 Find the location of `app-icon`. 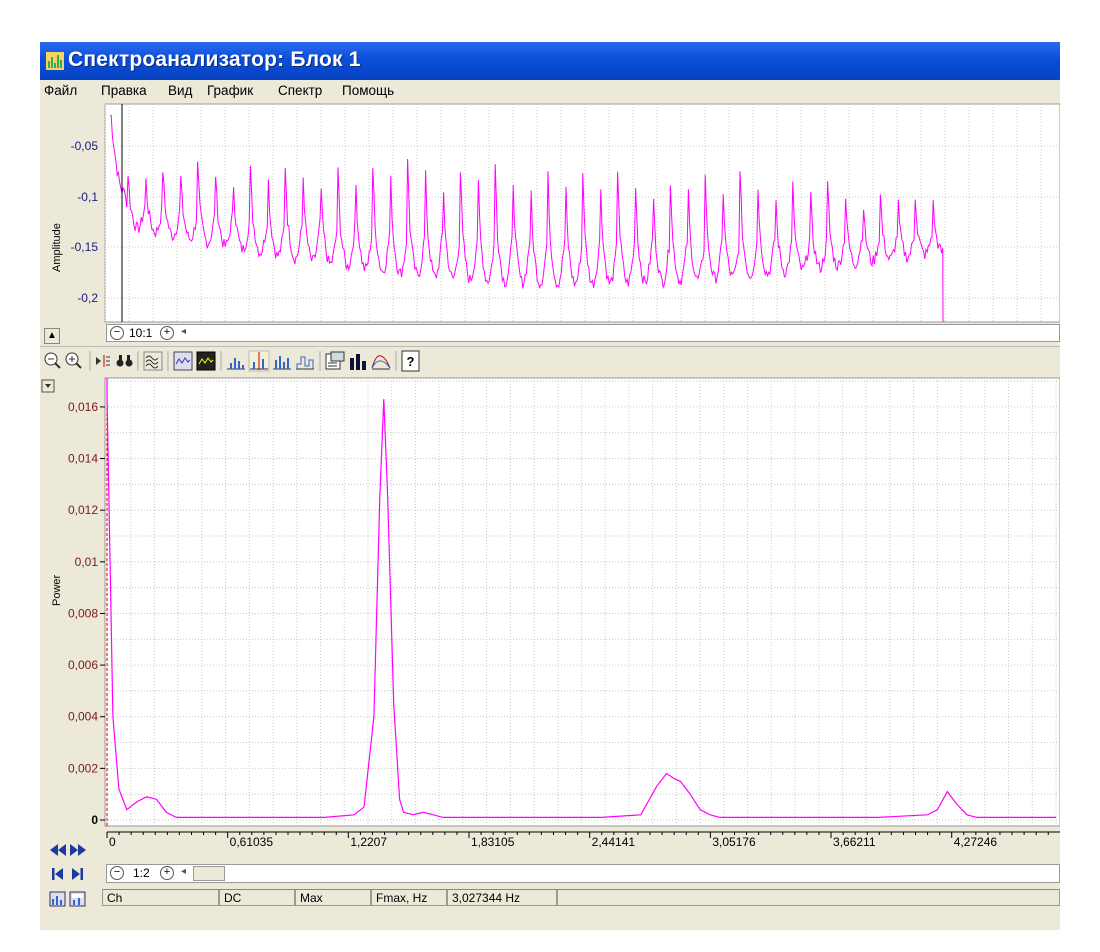

app-icon is located at coordinates (55, 61).